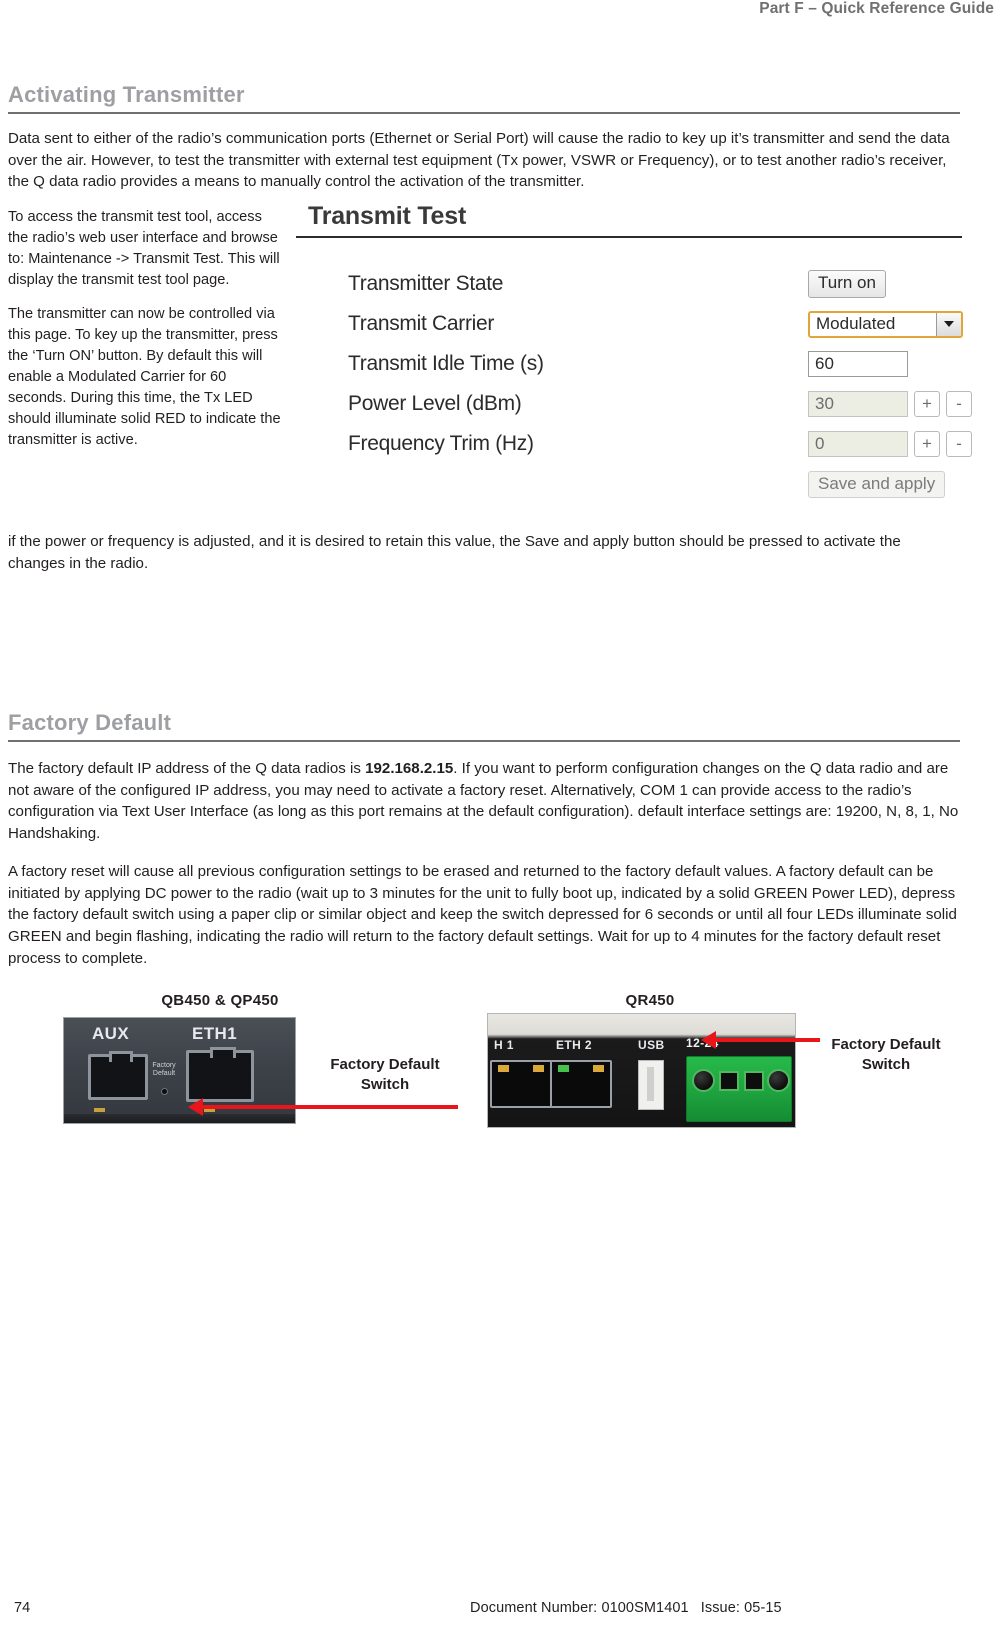  What do you see at coordinates (484, 726) in the screenshot?
I see `section-heading-factory-default: Factory Default` at bounding box center [484, 726].